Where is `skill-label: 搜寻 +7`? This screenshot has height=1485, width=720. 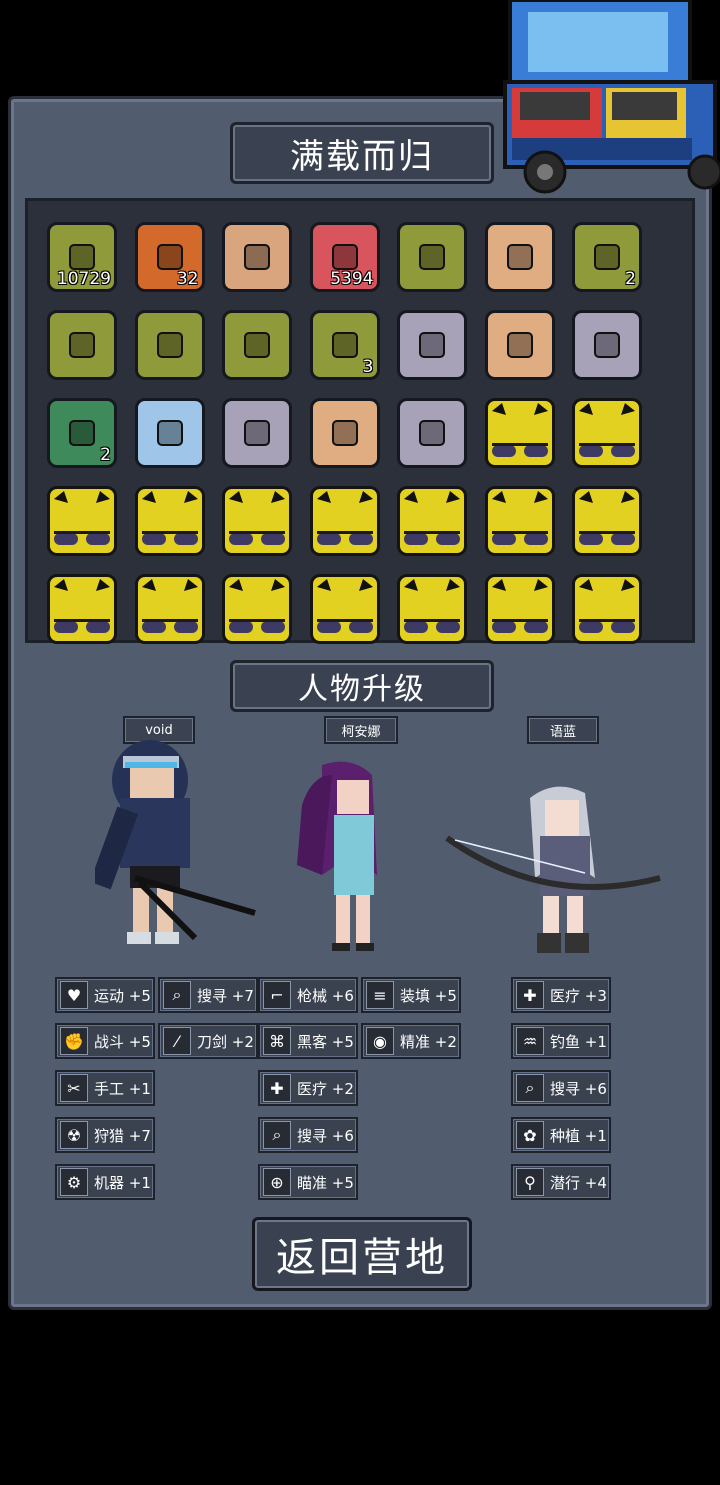 skill-label: 搜寻 +7 is located at coordinates (225, 995).